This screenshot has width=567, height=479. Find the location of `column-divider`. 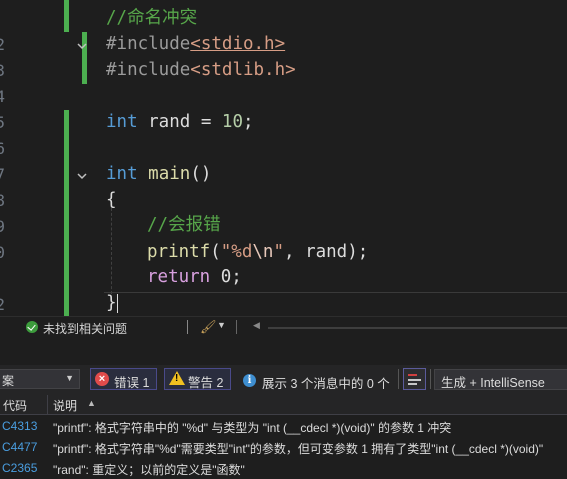

column-divider is located at coordinates (47, 404).